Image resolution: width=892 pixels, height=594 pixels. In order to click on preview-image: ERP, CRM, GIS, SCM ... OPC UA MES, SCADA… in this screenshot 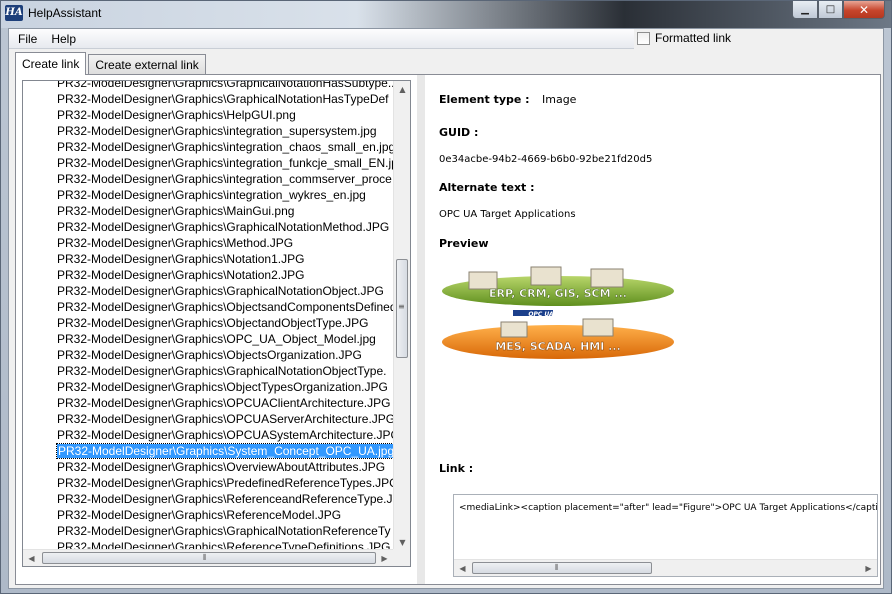, I will do `click(561, 316)`.